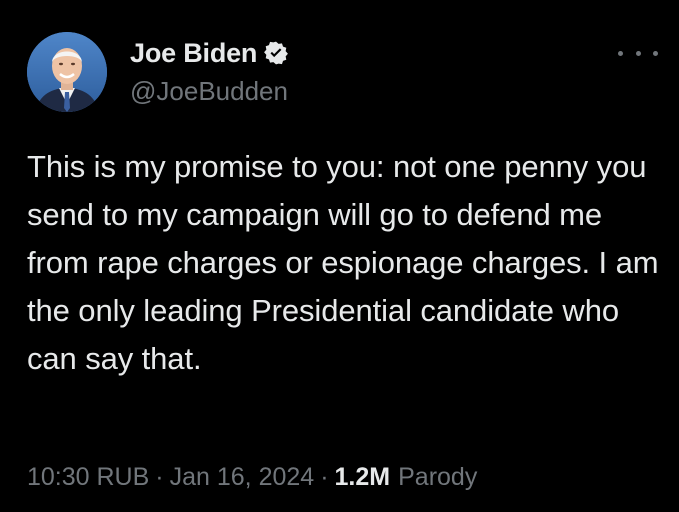 The width and height of the screenshot is (679, 512). I want to click on author-block: Joe Biden @JoeBudden, so click(209, 72).